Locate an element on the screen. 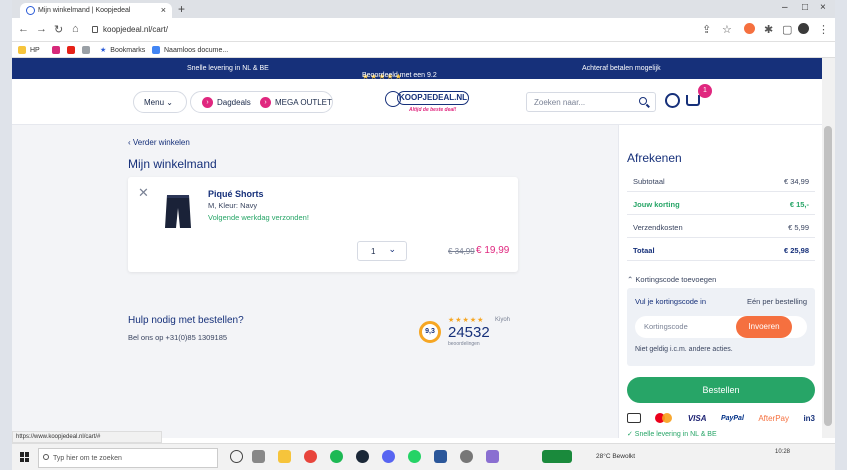  dagdeals-label: Dagdeals is located at coordinates (234, 102).